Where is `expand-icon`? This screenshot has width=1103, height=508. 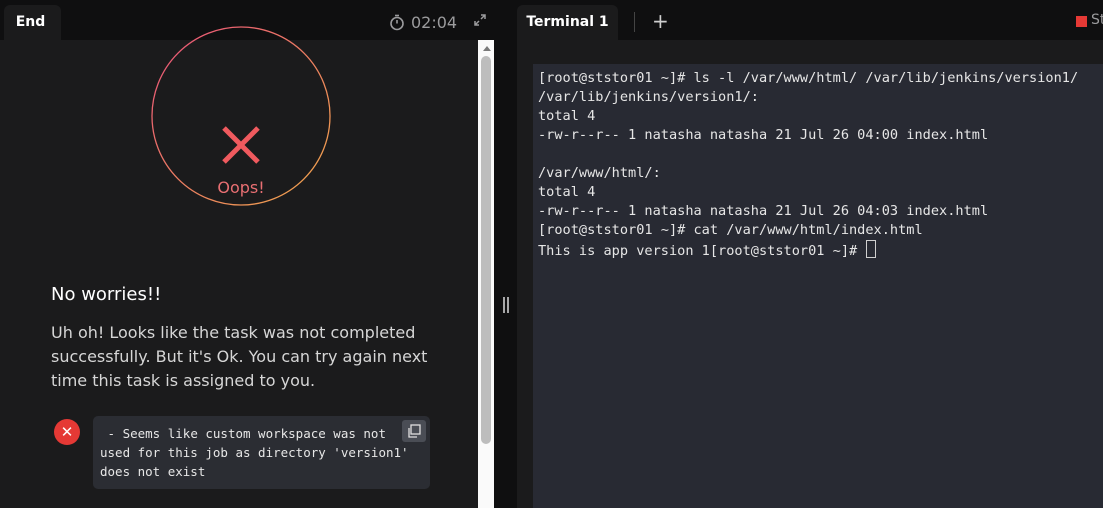 expand-icon is located at coordinates (480, 20).